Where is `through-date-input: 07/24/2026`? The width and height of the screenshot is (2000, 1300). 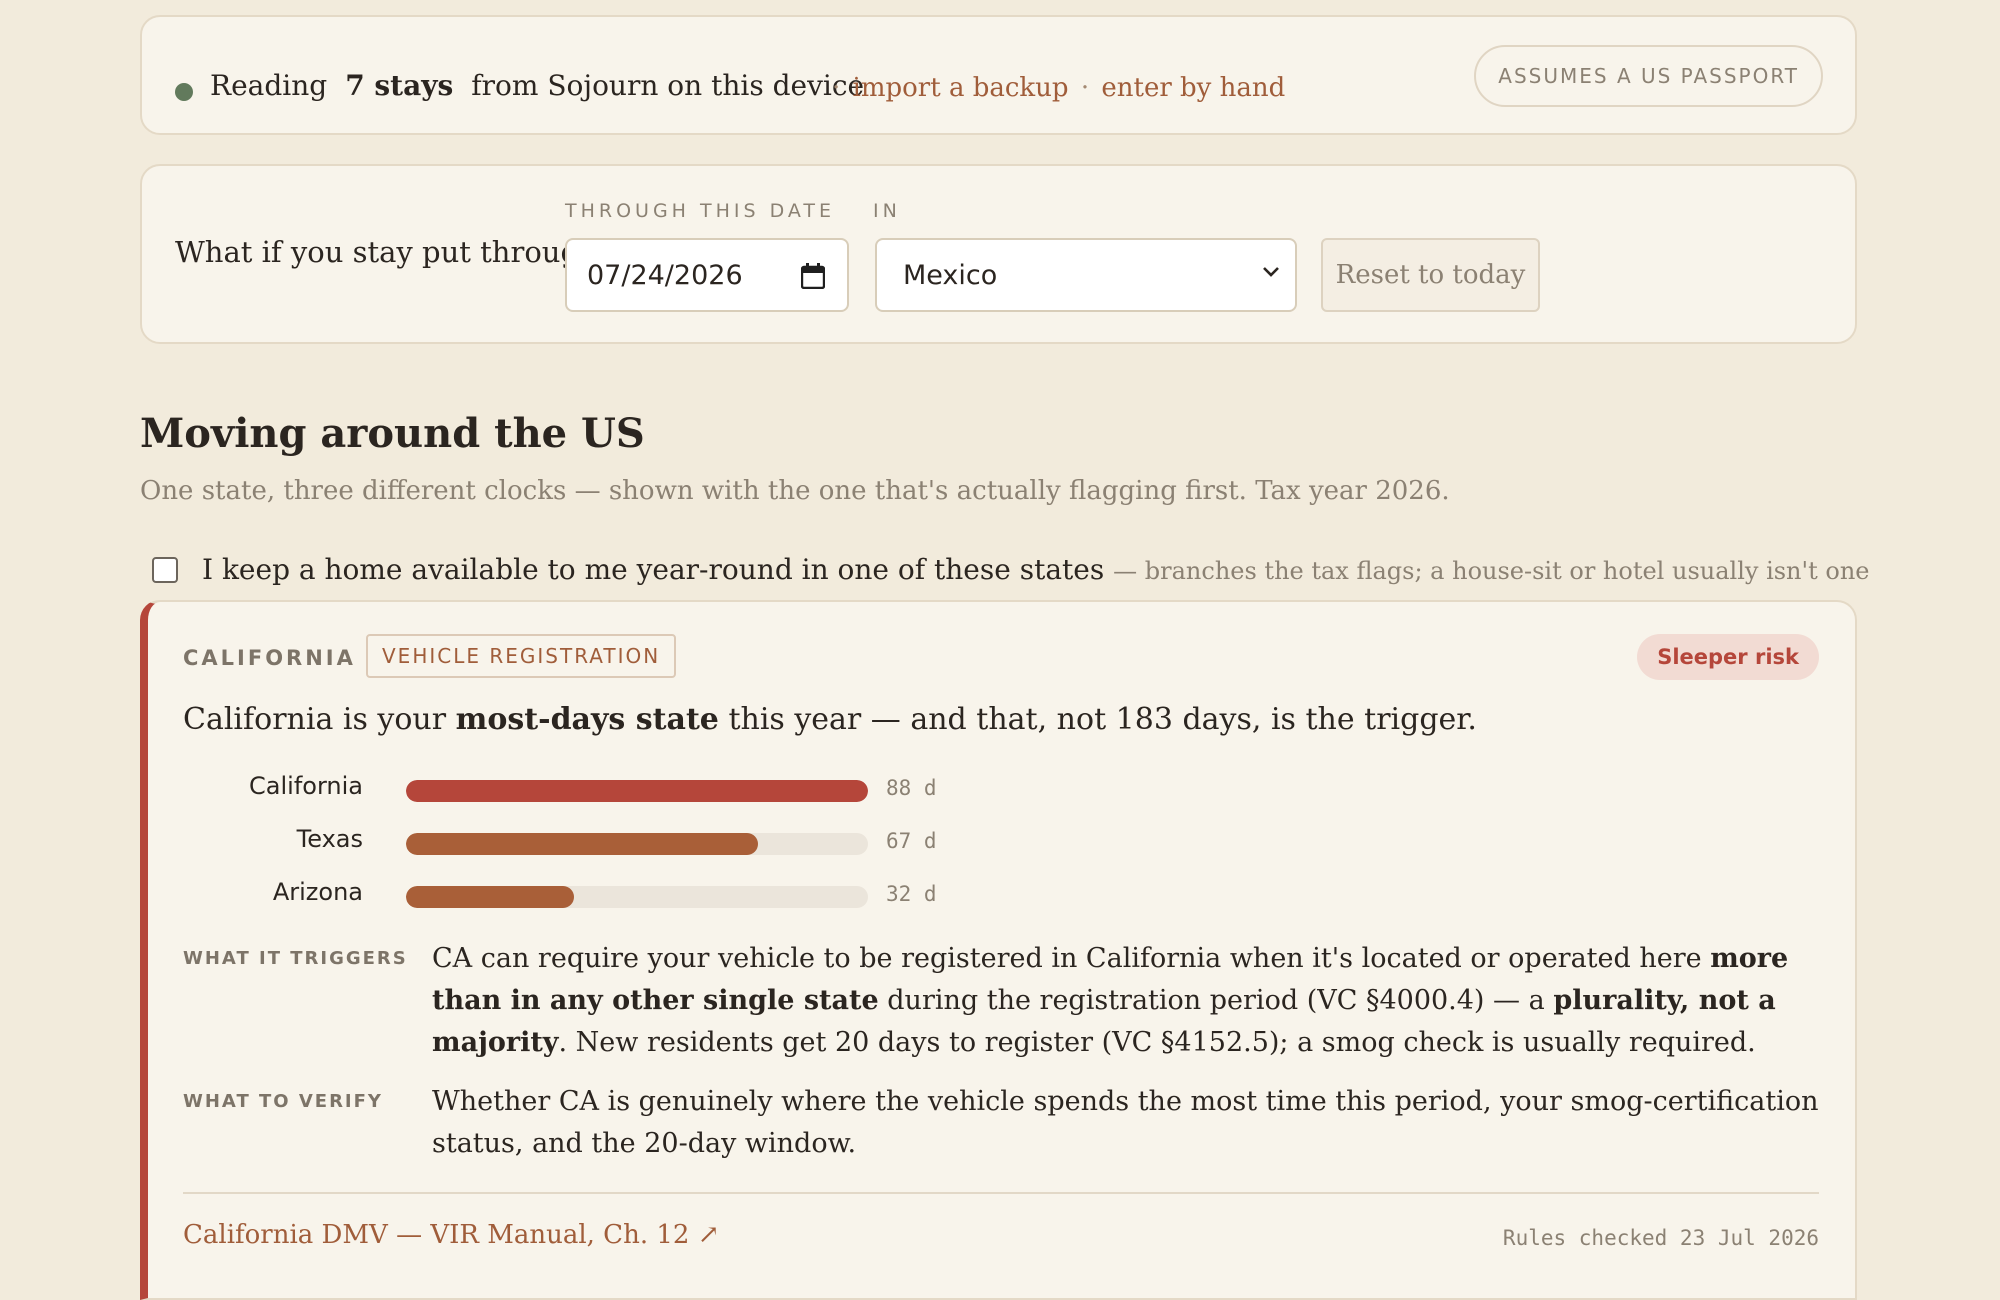
through-date-input: 07/24/2026 is located at coordinates (707, 275).